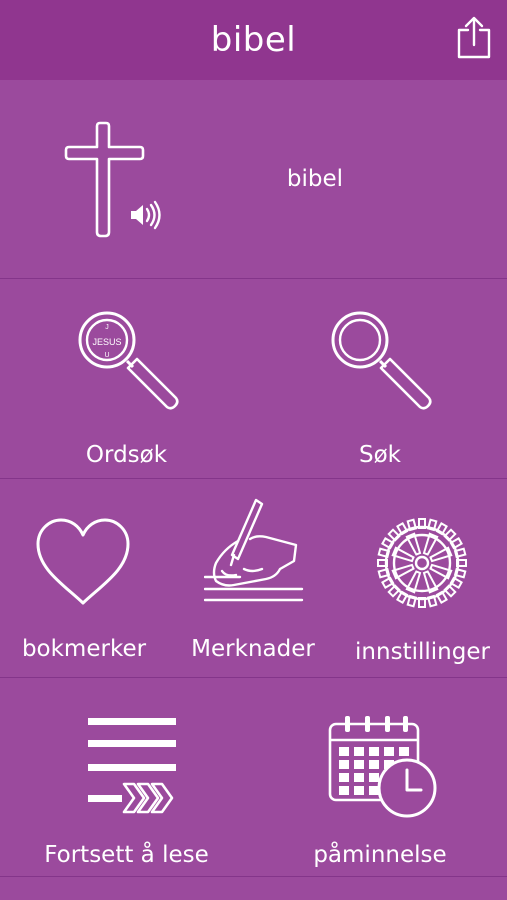 This screenshot has height=900, width=507. What do you see at coordinates (132, 768) in the screenshot?
I see `list-forward-icon` at bounding box center [132, 768].